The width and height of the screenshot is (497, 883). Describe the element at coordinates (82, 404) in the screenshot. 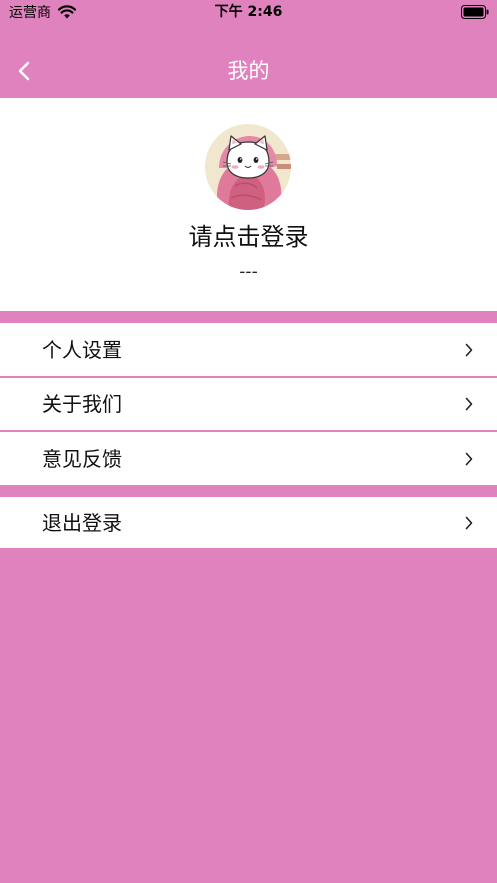

I see `menu-item-label: 关于我们` at that location.